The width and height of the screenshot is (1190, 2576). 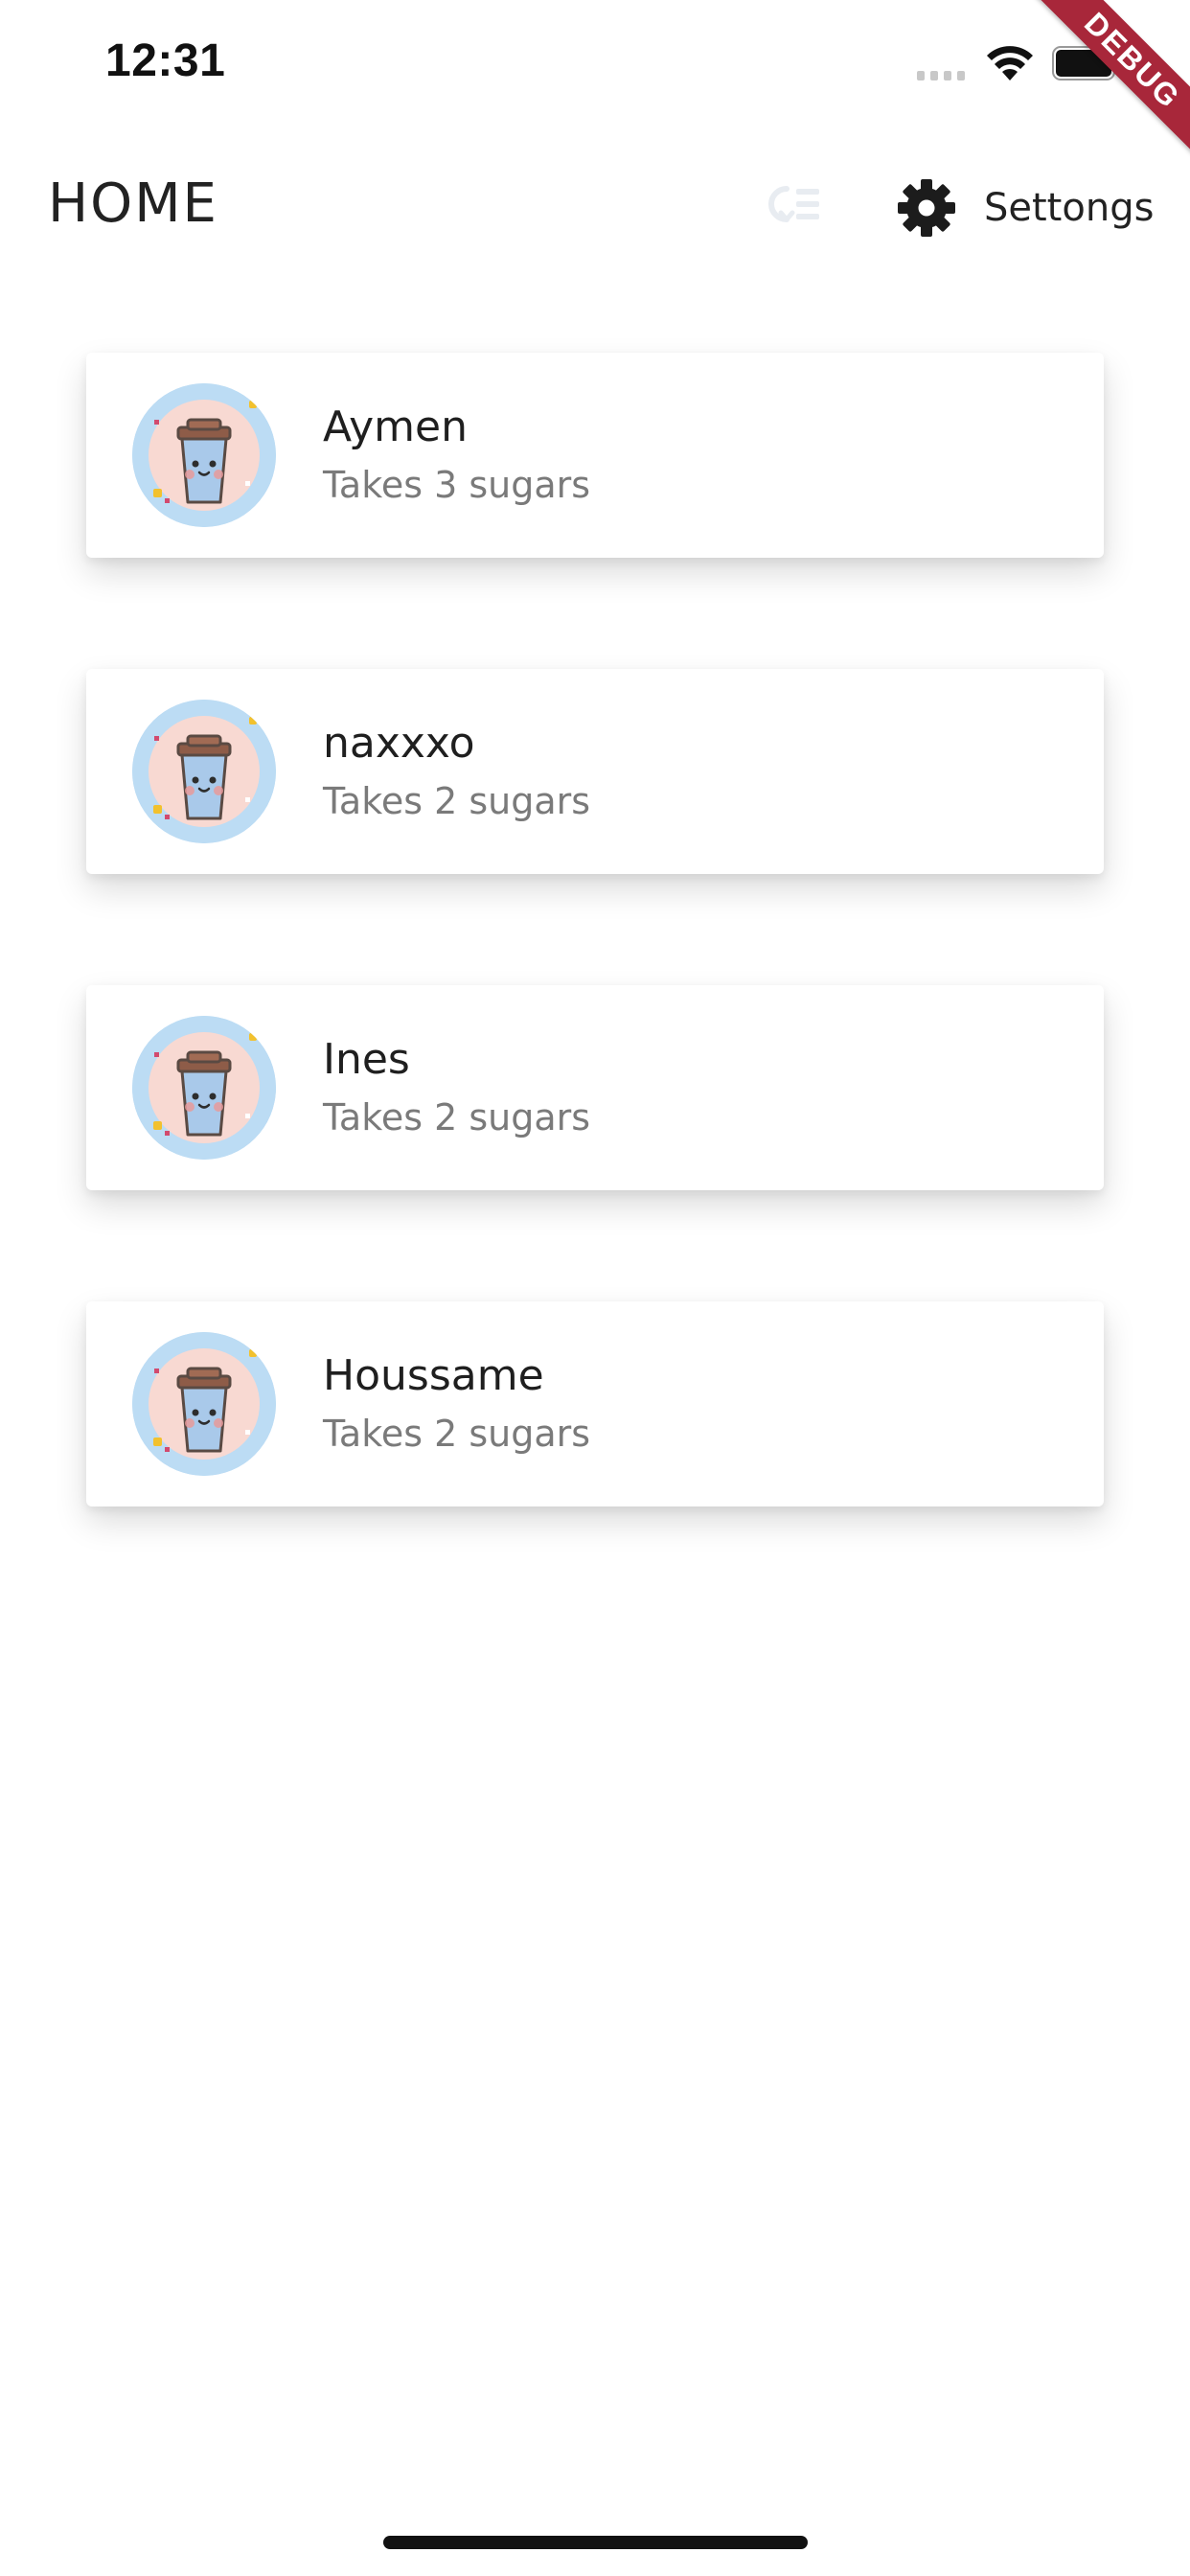 I want to click on card-name: naxxxo, so click(x=399, y=743).